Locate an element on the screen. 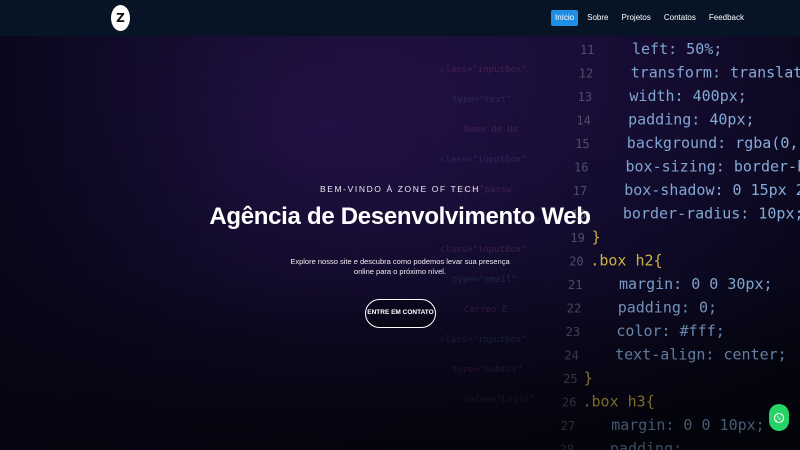  hero-title: Agência de Desenvolvimento Web is located at coordinates (400, 216).